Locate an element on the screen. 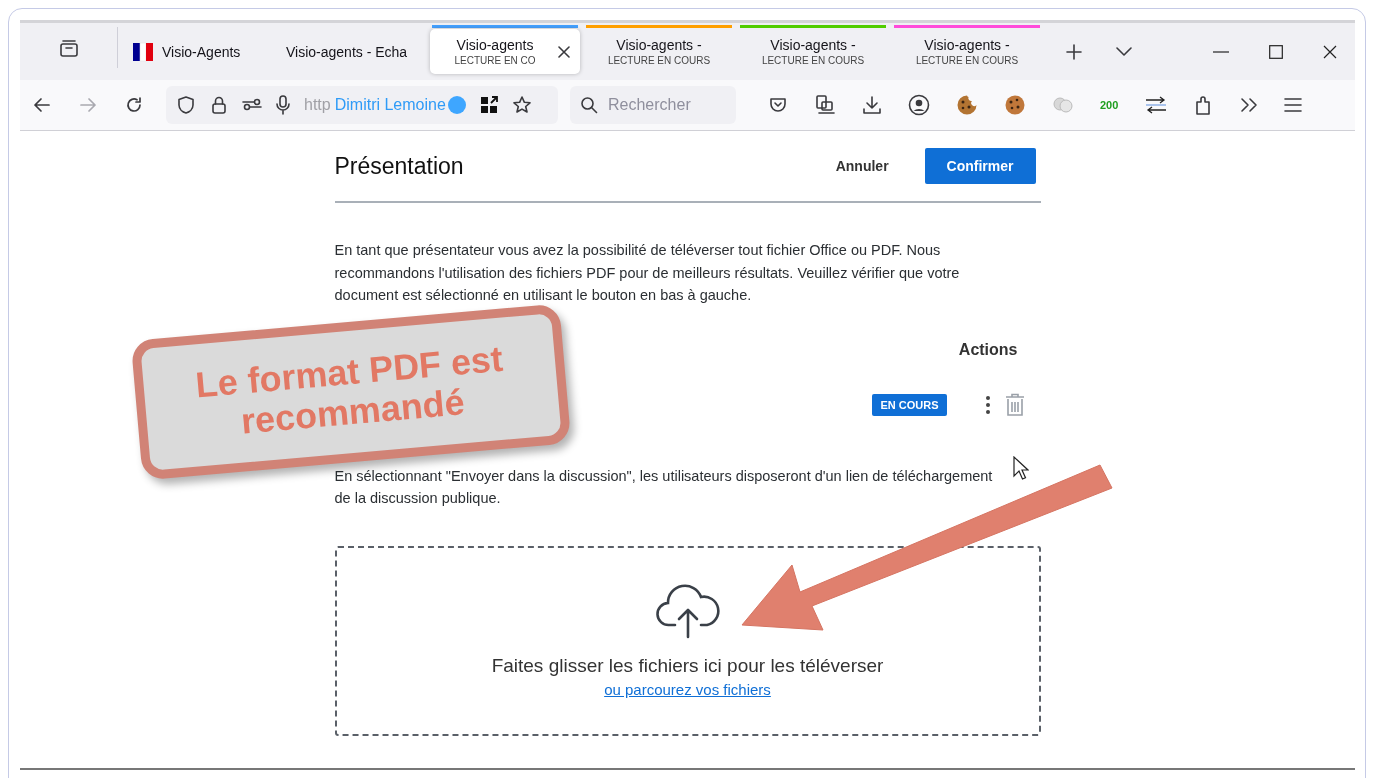 Image resolution: width=1373 pixels, height=778 pixels. cancel-button: Annuler is located at coordinates (862, 166).